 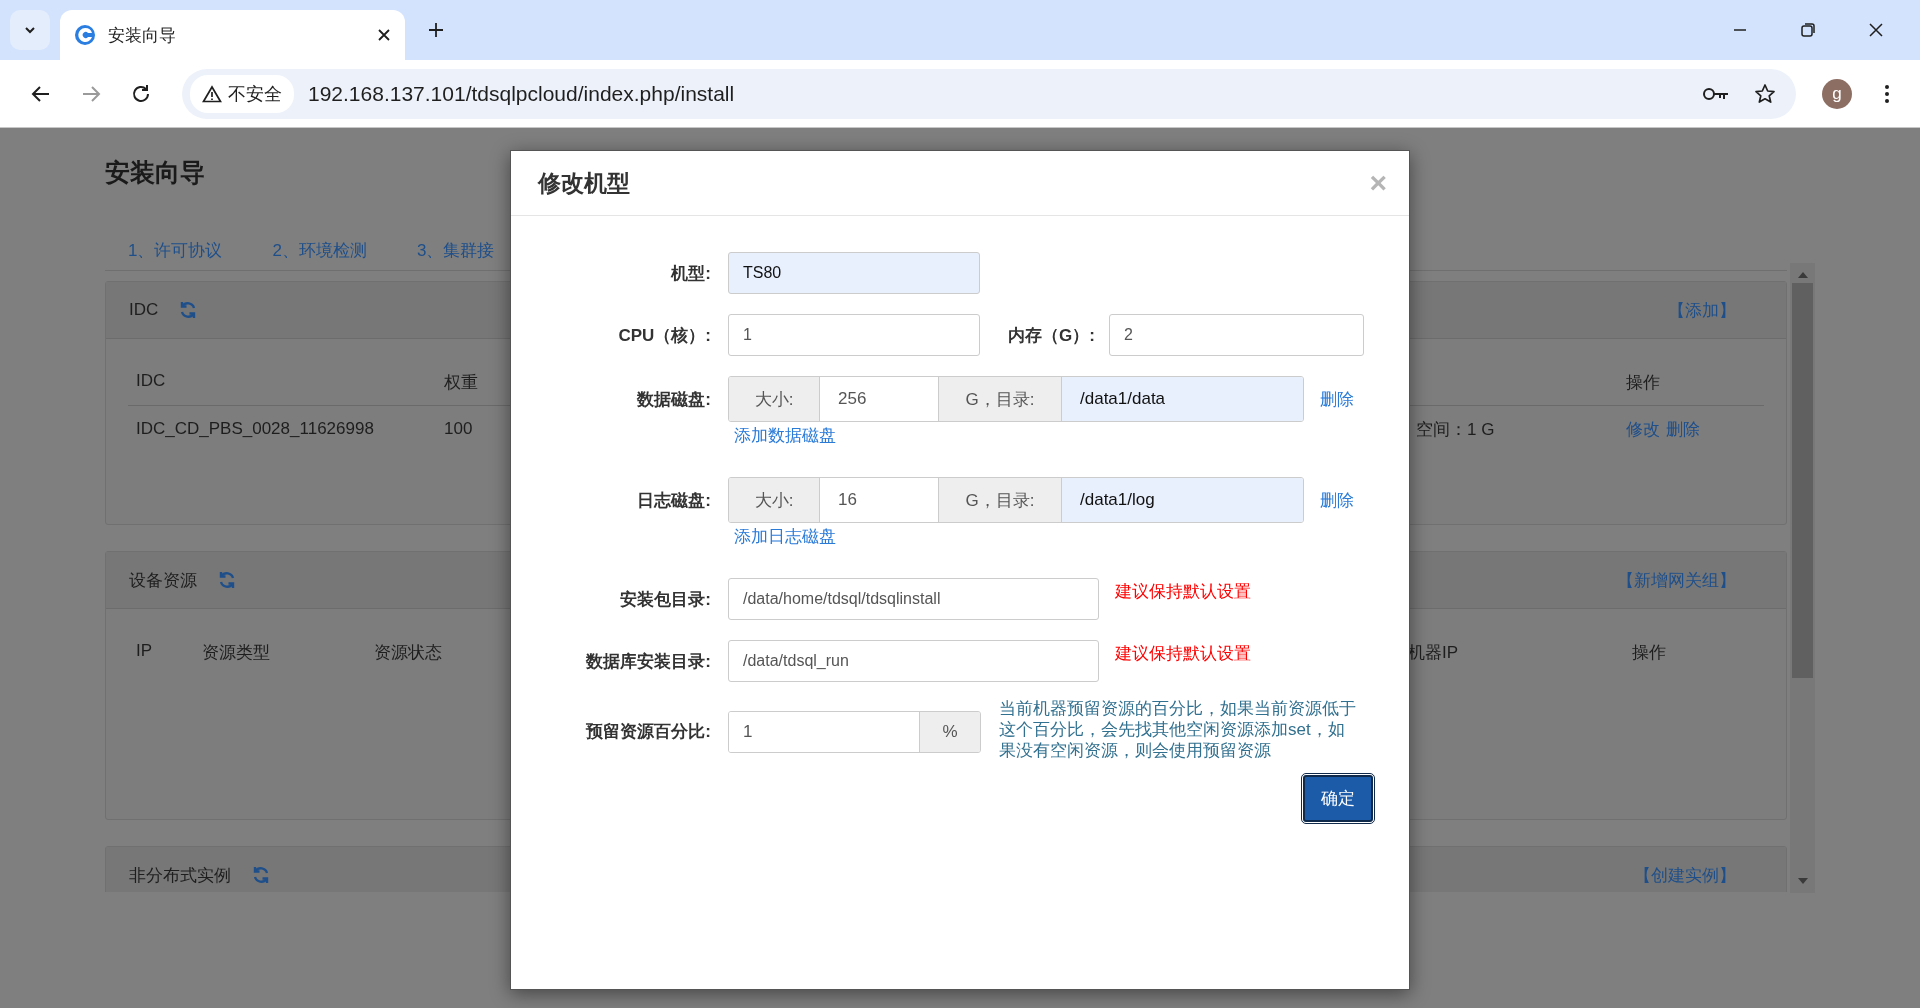 What do you see at coordinates (854, 273) in the screenshot?
I see `input-field: TS80` at bounding box center [854, 273].